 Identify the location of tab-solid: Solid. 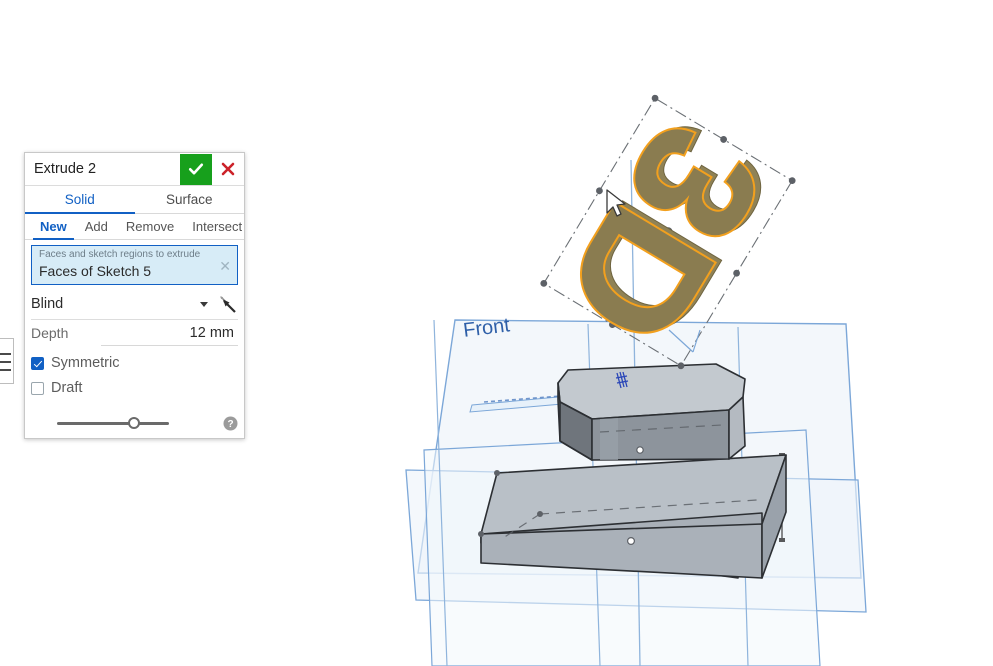
(80, 200).